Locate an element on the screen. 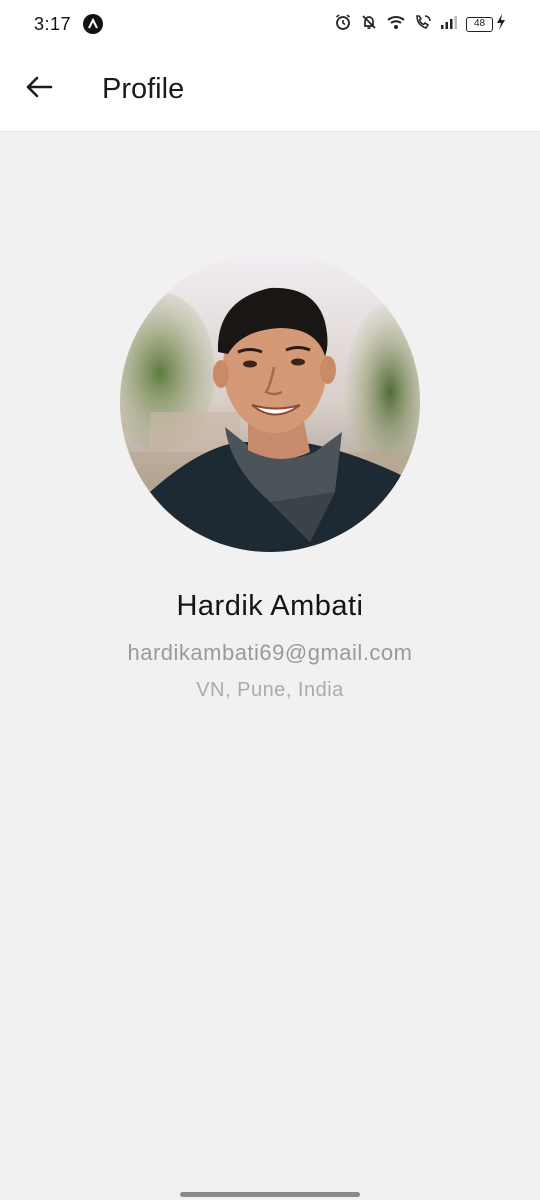 The height and width of the screenshot is (1200, 540). charging-icon is located at coordinates (501, 24).